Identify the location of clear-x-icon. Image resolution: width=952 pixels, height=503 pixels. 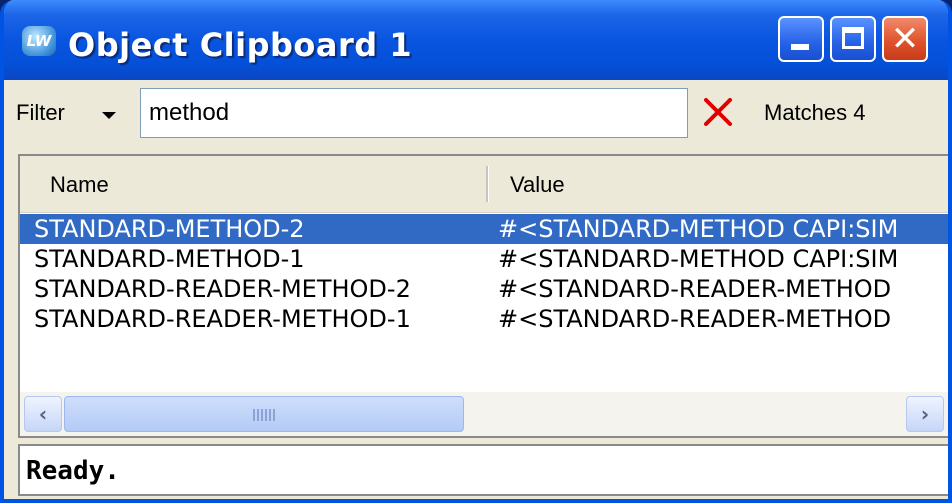
(718, 112).